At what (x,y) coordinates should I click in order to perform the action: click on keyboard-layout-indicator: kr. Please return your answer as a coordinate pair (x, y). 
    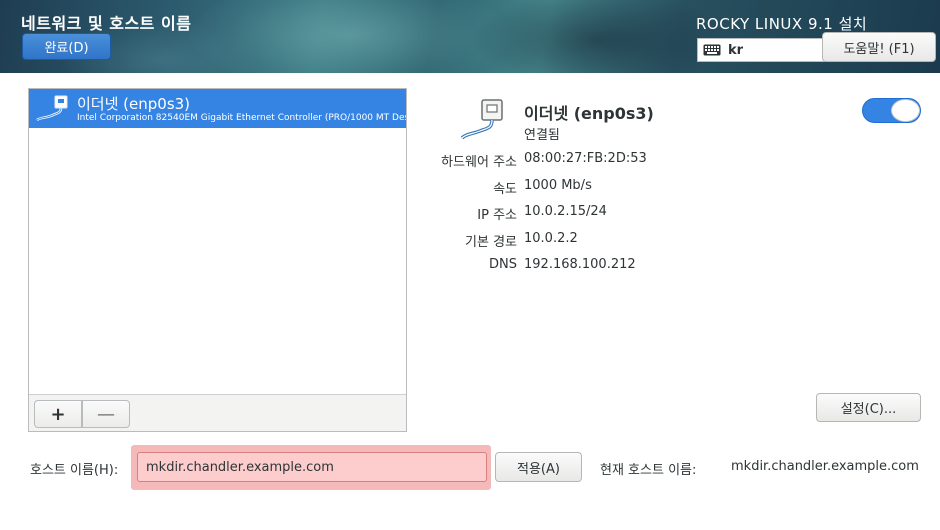
    Looking at the image, I should click on (761, 50).